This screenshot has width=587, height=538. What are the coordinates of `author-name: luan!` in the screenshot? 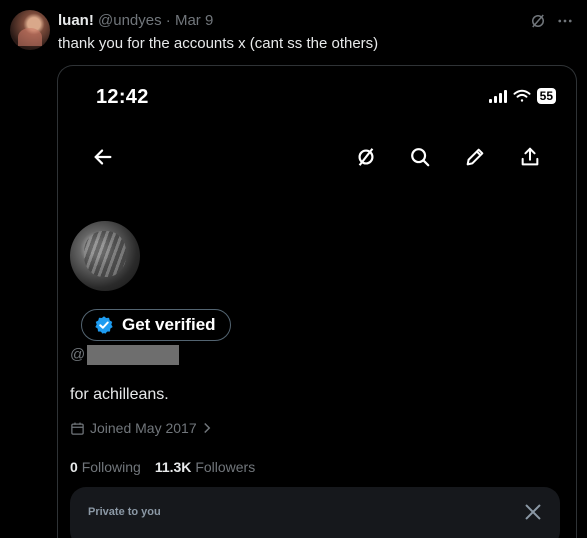 It's located at (76, 20).